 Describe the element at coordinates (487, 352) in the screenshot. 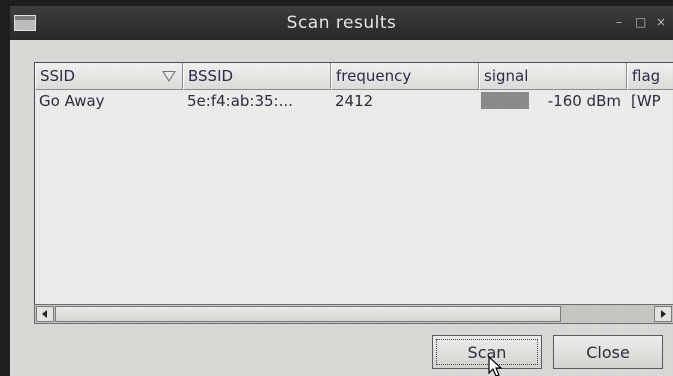

I see `scan-button: Scan` at that location.